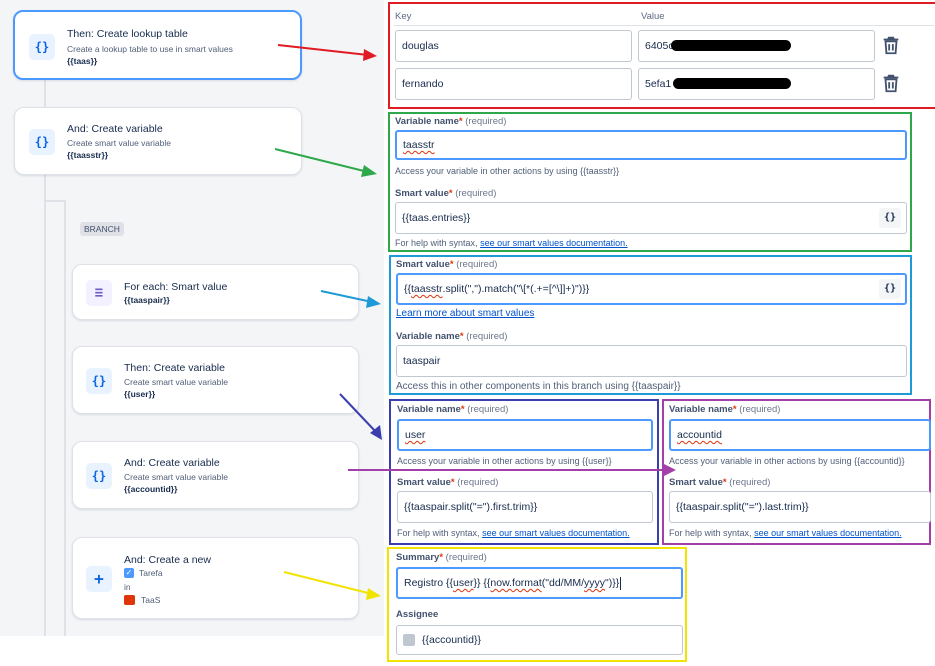  I want to click on purple-arrow, so click(512, 470).